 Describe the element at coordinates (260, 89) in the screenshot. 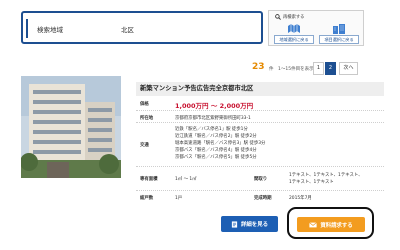

I see `property-title: 新築マンション予告広告完全京都市北区` at that location.